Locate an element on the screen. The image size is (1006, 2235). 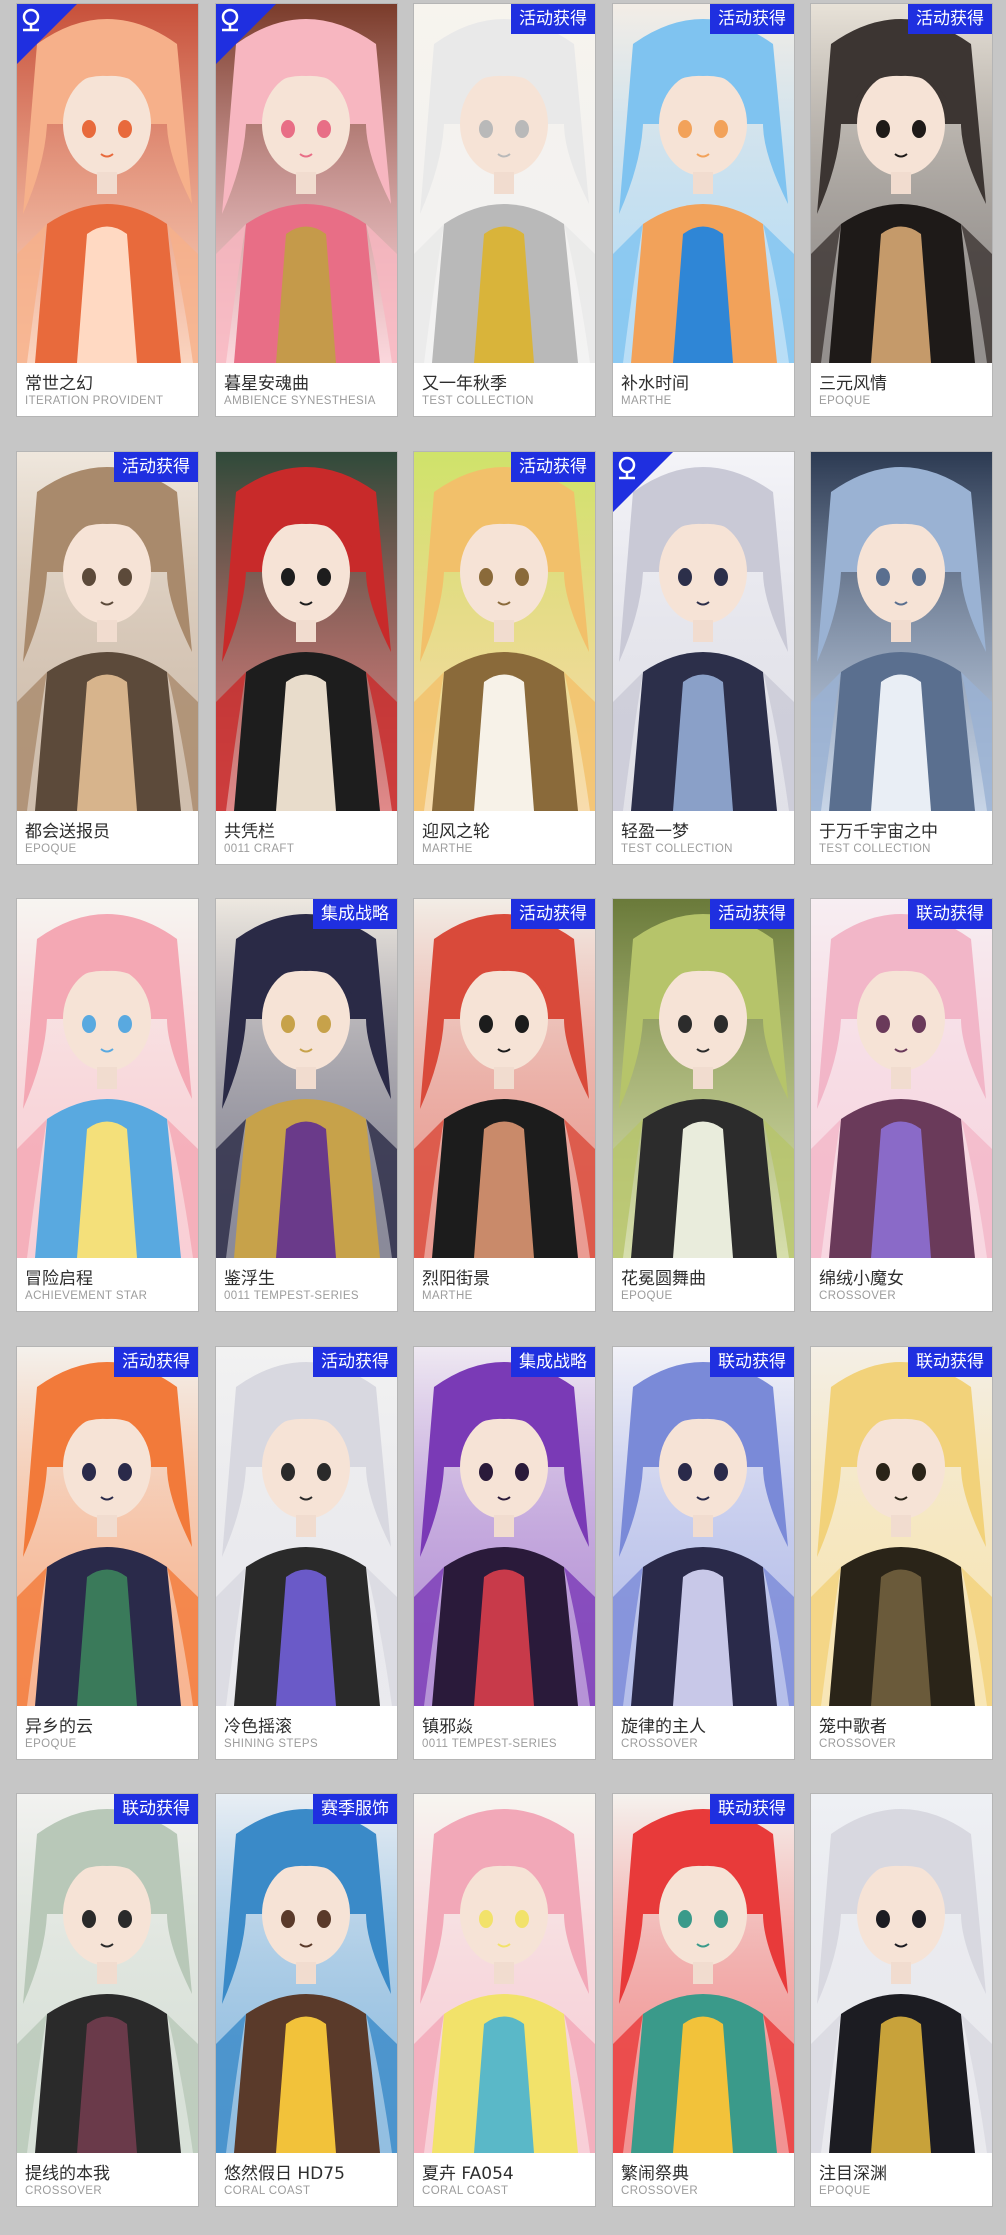
acquisition-badge: 集成战略 is located at coordinates (355, 914).